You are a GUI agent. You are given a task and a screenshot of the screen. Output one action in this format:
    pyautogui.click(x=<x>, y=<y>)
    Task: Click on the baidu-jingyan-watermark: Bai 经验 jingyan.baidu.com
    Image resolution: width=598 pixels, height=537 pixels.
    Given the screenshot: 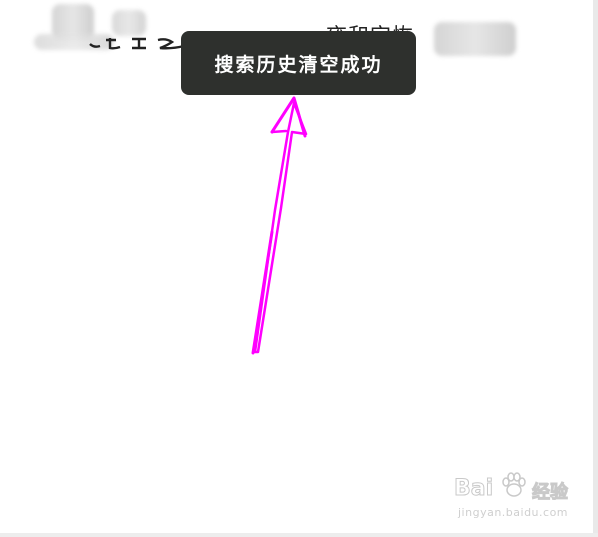 What is the action you would take?
    pyautogui.click(x=513, y=497)
    